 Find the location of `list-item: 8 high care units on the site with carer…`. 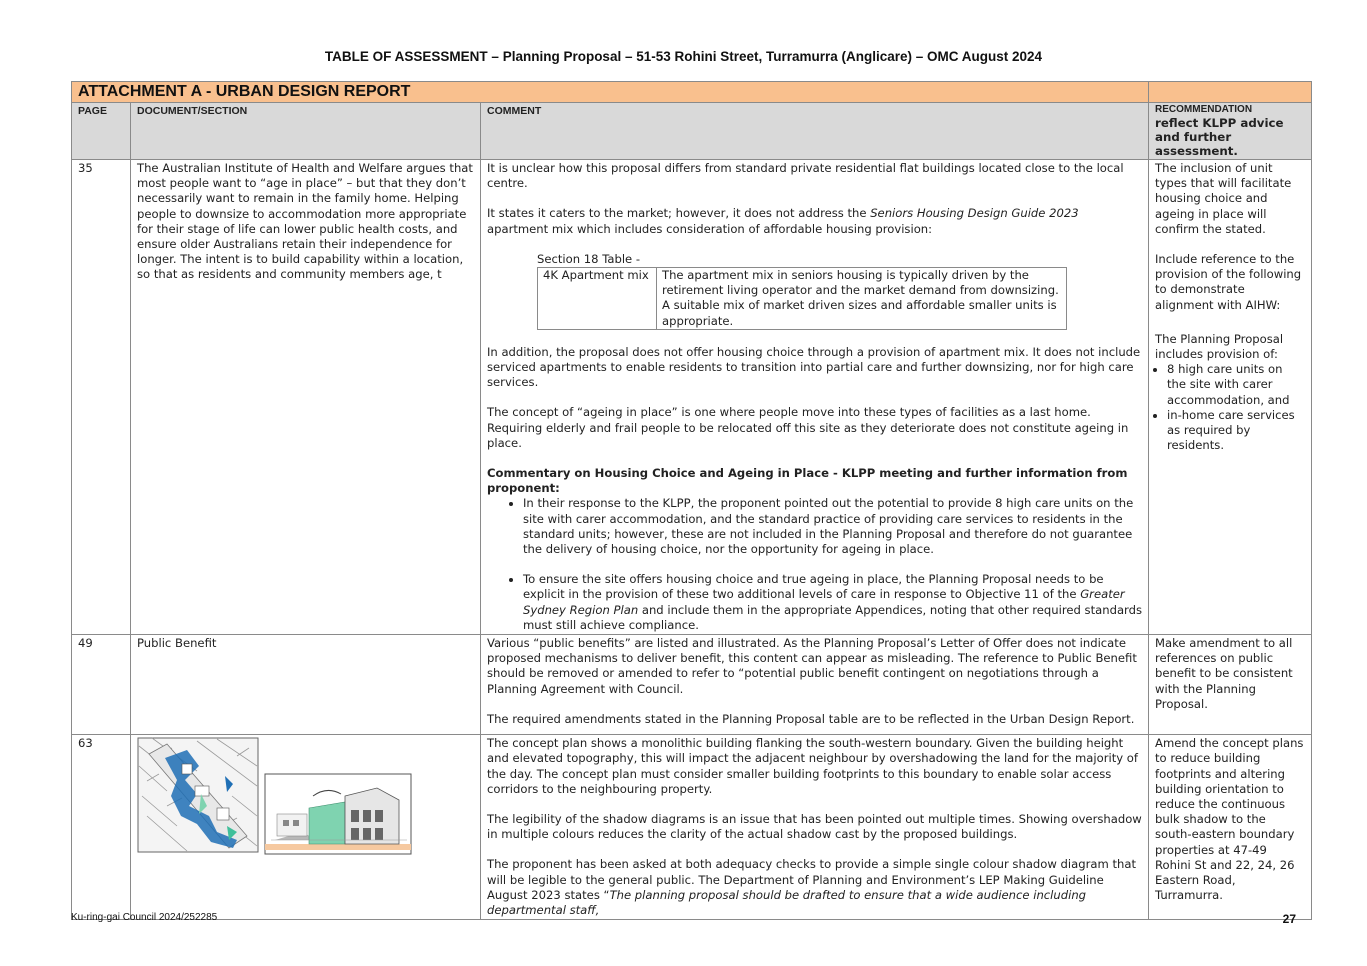

list-item: 8 high care units on the site with carer… is located at coordinates (1236, 385).